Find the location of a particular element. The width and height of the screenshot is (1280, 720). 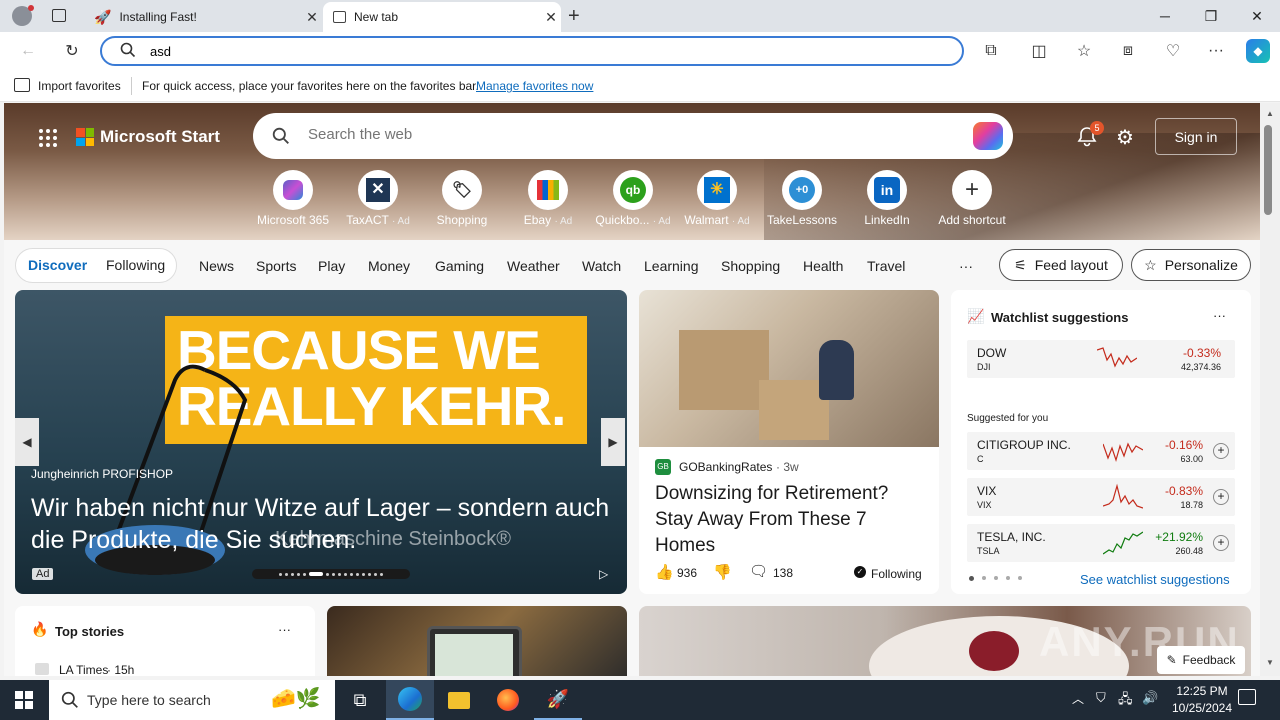

nav-play: Play is located at coordinates (331, 266).